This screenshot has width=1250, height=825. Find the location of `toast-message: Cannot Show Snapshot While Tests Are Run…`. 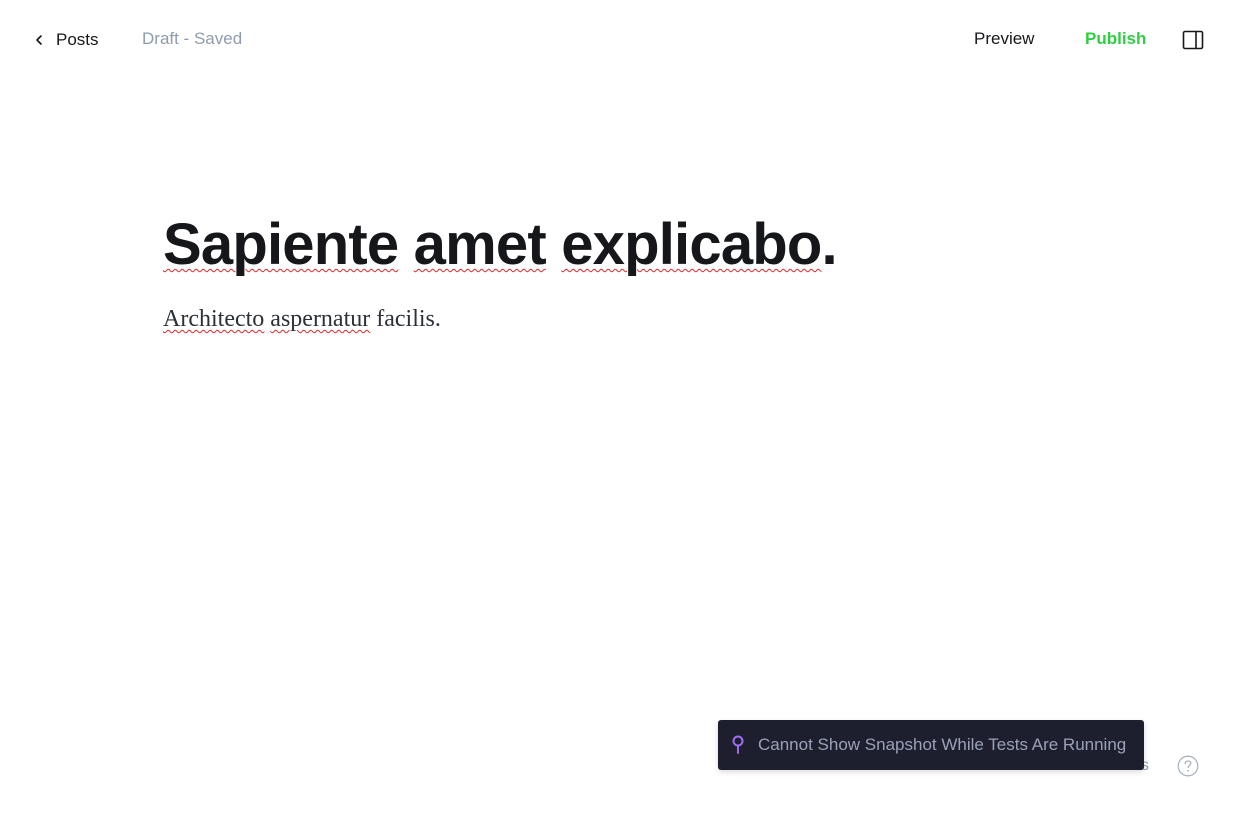

toast-message: Cannot Show Snapshot While Tests Are Run… is located at coordinates (942, 744).